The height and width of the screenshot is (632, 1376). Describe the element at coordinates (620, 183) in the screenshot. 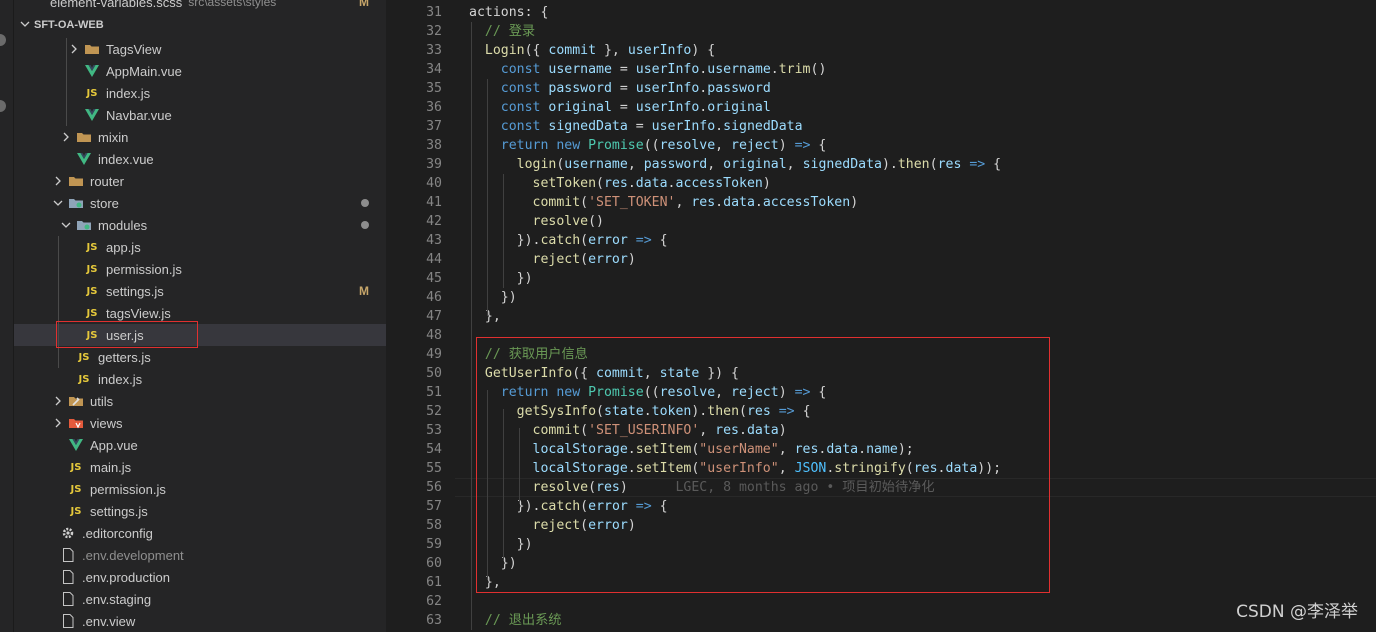

I see `code-line: setToken(res.data.accessToken)` at that location.